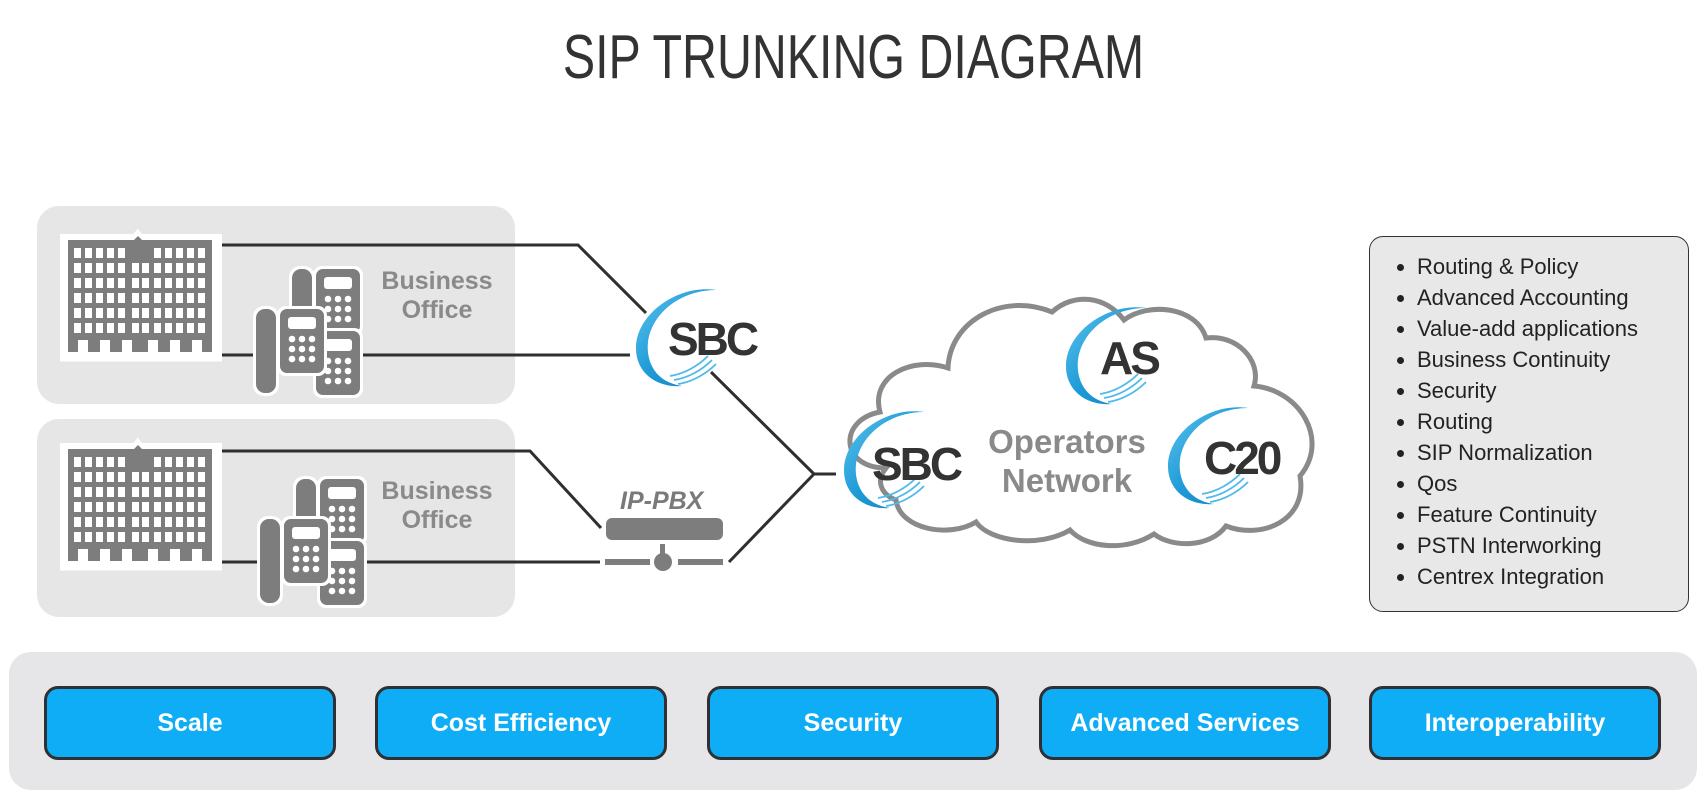  I want to click on cloud-label: Operators Network, so click(1067, 461).